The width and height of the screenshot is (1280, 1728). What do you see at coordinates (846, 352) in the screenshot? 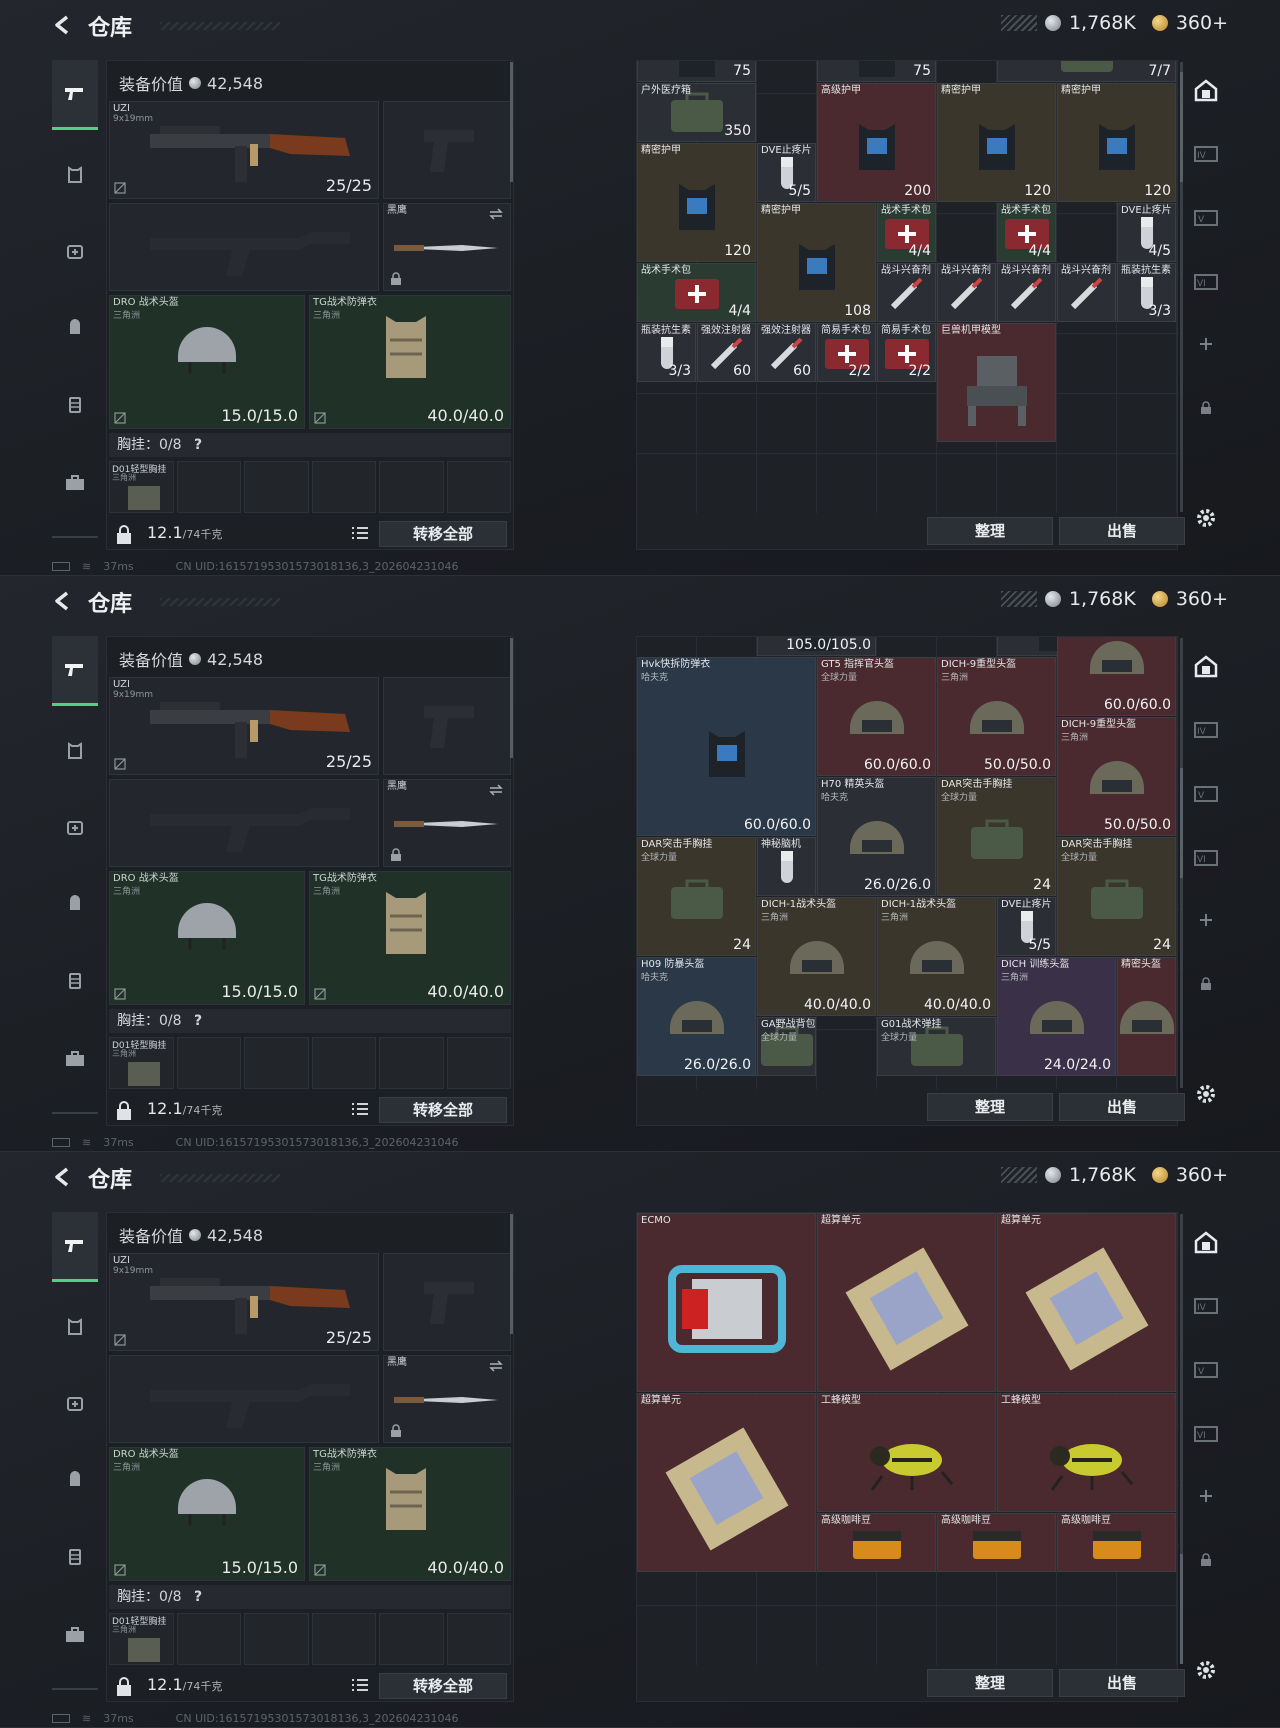
I see `stash-item: 简易手术包 2/2` at bounding box center [846, 352].